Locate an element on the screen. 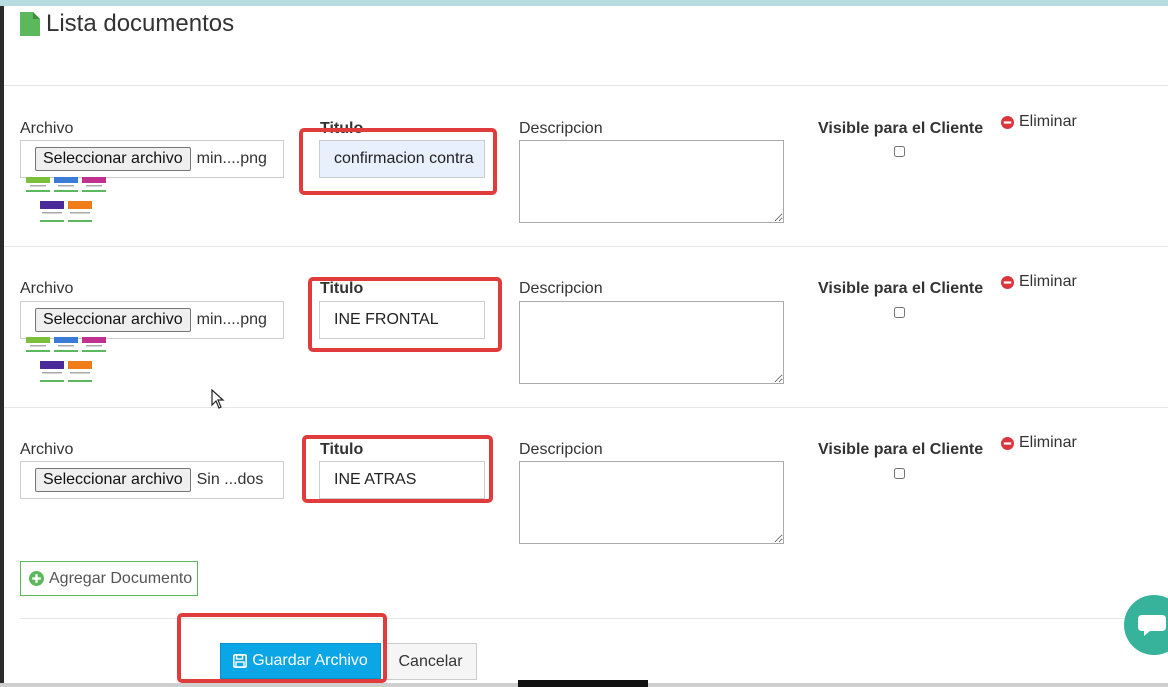  cancel-label: Cancelar is located at coordinates (430, 661).